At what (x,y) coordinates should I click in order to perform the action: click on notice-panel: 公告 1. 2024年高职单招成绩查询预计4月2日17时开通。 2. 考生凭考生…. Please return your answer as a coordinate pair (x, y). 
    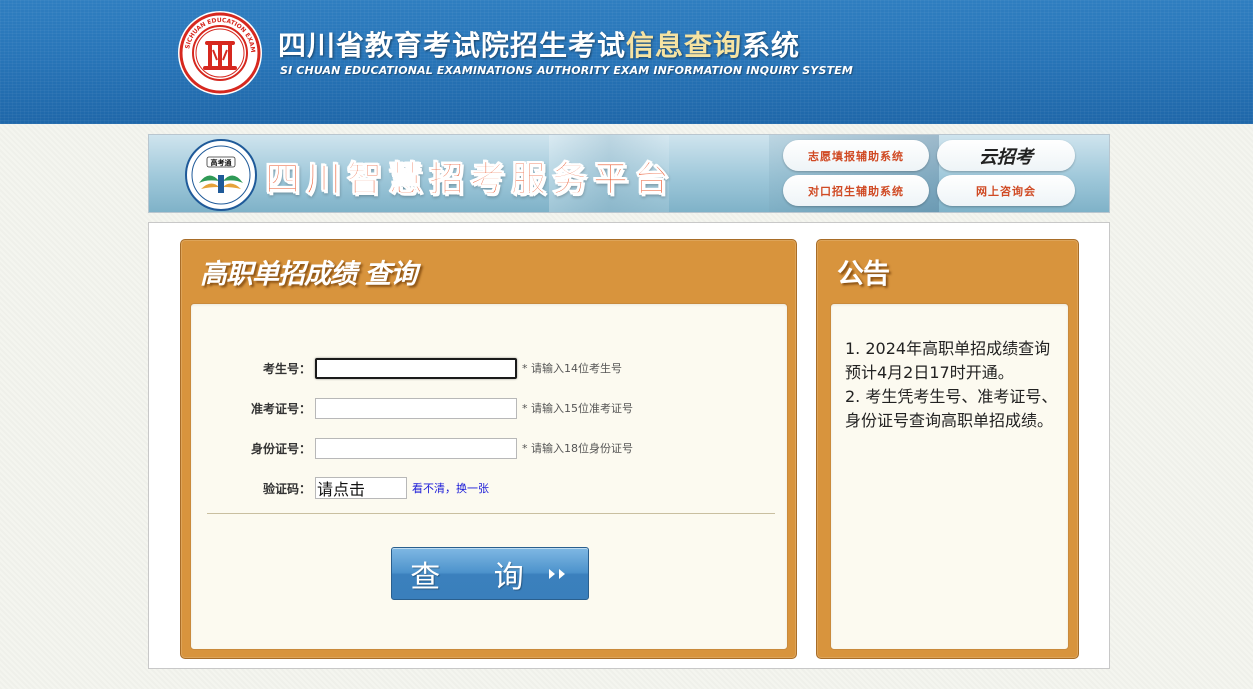
    Looking at the image, I should click on (947, 449).